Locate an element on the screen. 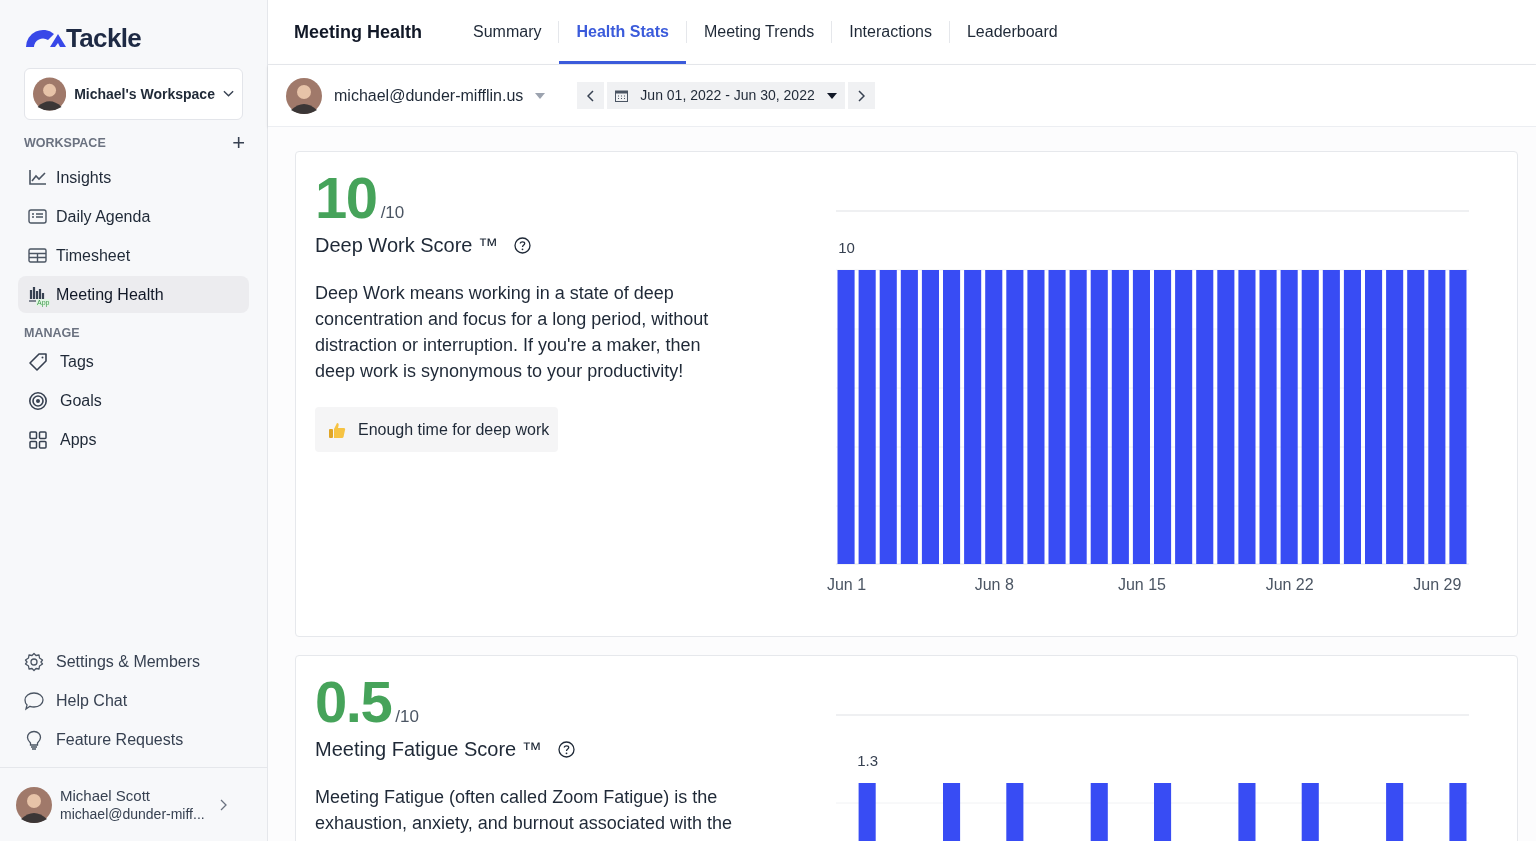  date-range-picker: Jun 01, 2022 - Jun 30, 2022 is located at coordinates (726, 95).